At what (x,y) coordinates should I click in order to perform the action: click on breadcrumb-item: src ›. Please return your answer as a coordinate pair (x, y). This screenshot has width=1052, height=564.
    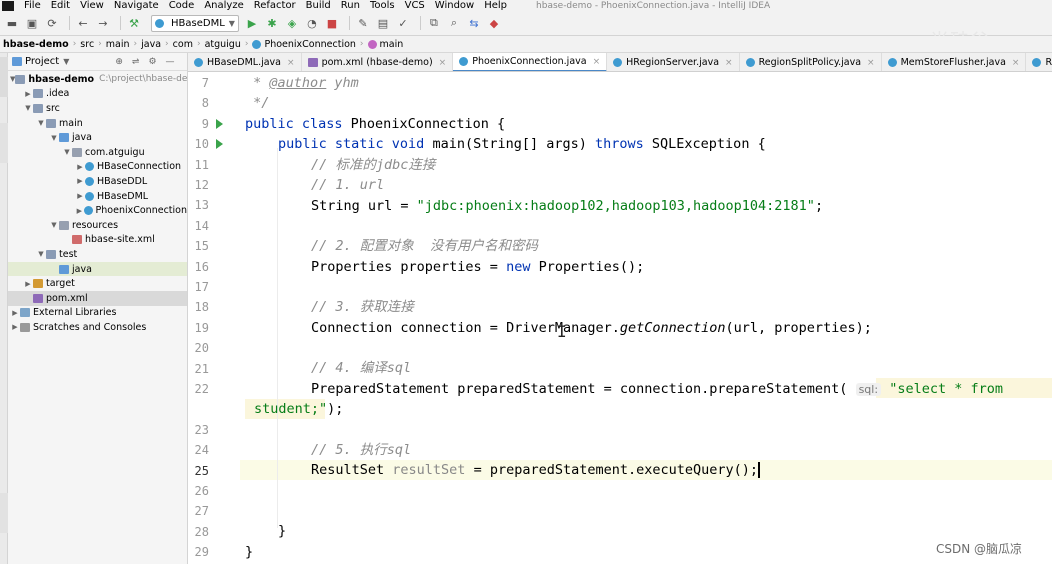
    Looking at the image, I should click on (92, 44).